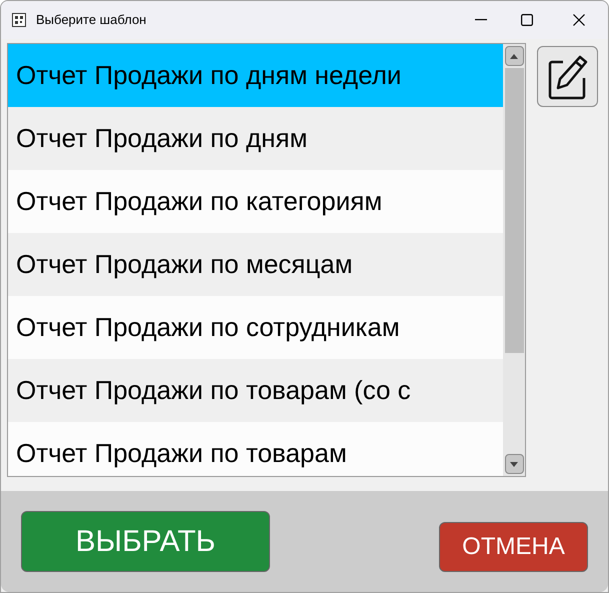 Image resolution: width=609 pixels, height=593 pixels. Describe the element at coordinates (255, 75) in the screenshot. I see `template-item: Отчет Продажи по дням недели` at that location.